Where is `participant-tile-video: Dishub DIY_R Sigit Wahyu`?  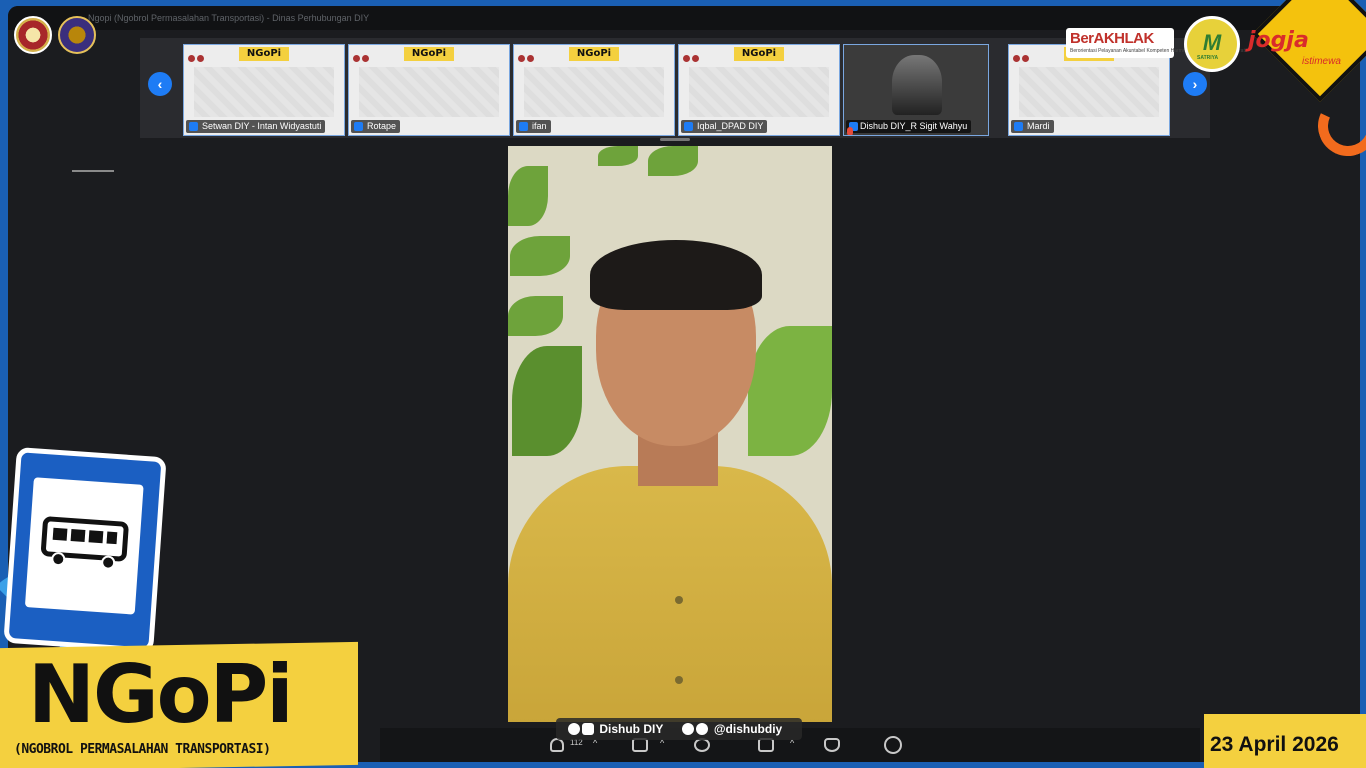 participant-tile-video: Dishub DIY_R Sigit Wahyu is located at coordinates (916, 90).